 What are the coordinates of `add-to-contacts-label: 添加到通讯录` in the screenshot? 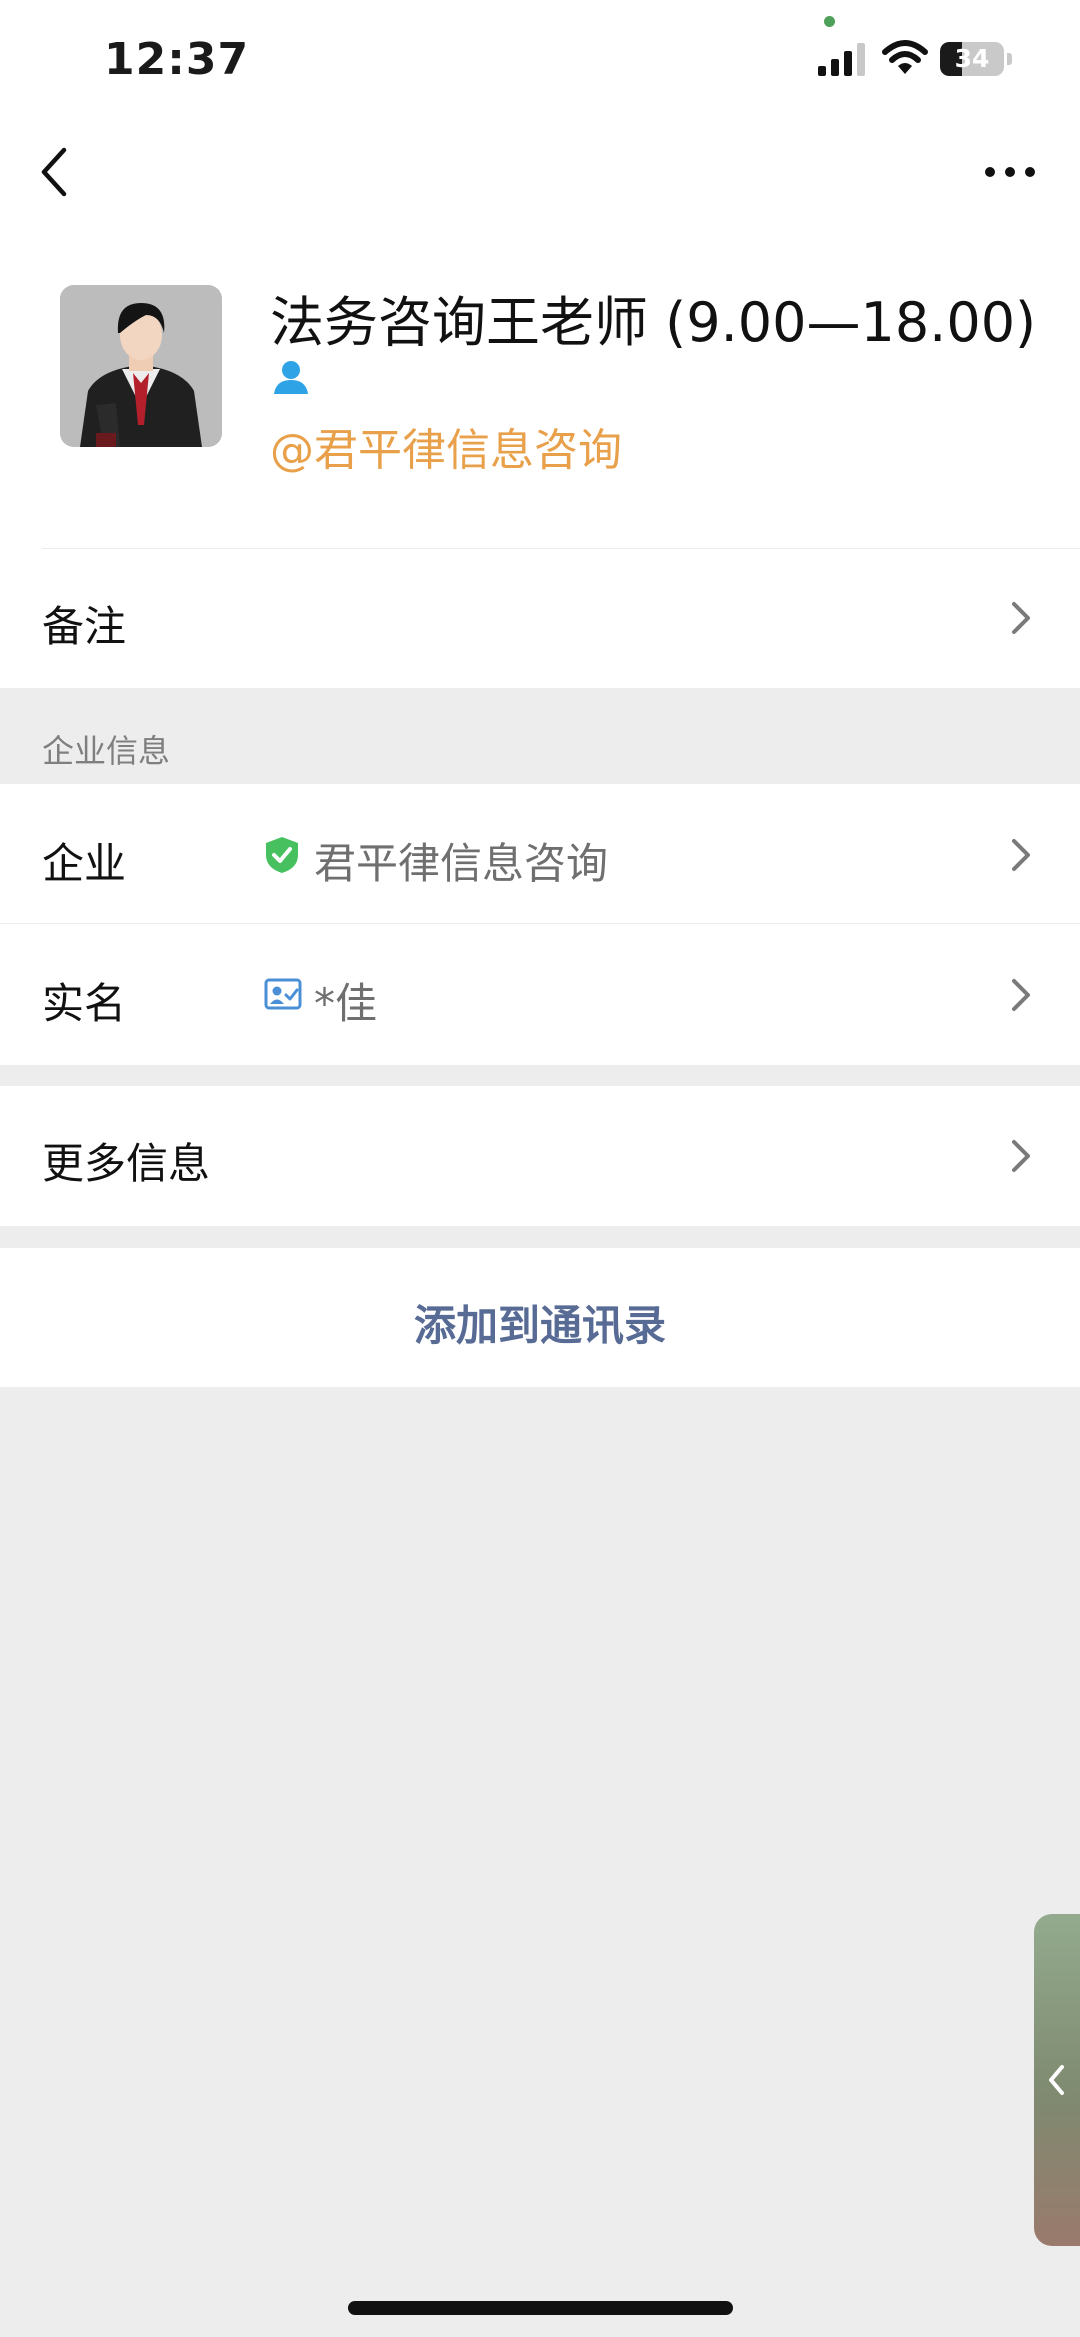 It's located at (539, 1325).